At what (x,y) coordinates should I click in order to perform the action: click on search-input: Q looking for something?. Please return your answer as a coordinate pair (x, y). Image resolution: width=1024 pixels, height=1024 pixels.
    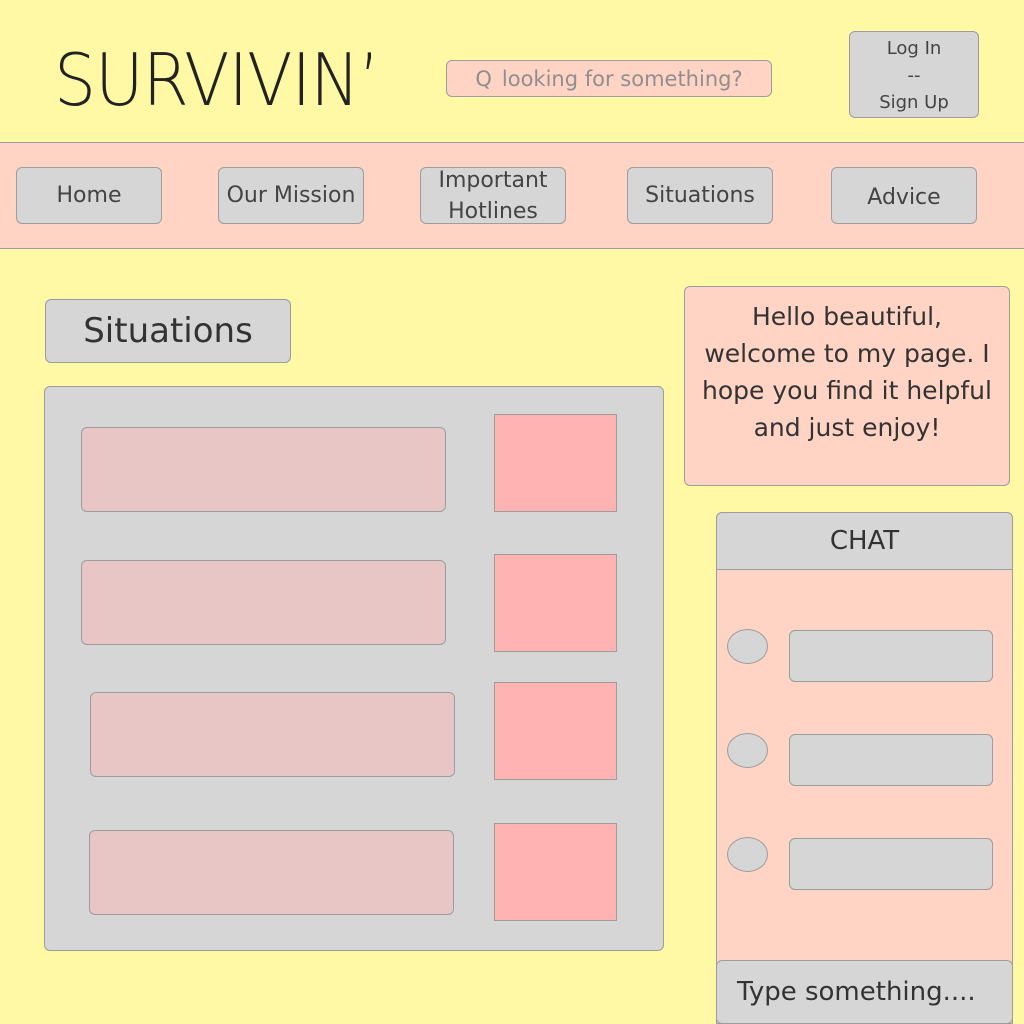
    Looking at the image, I should click on (609, 78).